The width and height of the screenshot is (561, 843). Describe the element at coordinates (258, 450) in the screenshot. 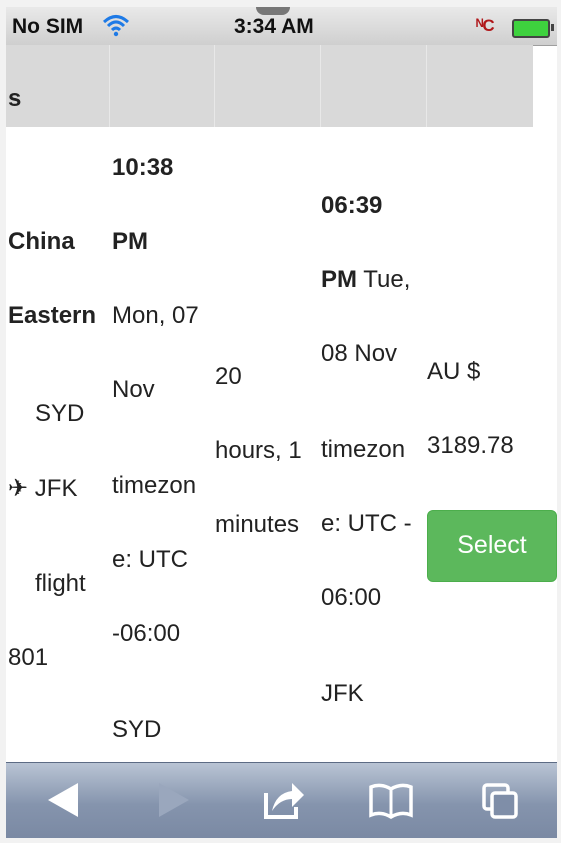

I see `duration: hours, 1` at that location.